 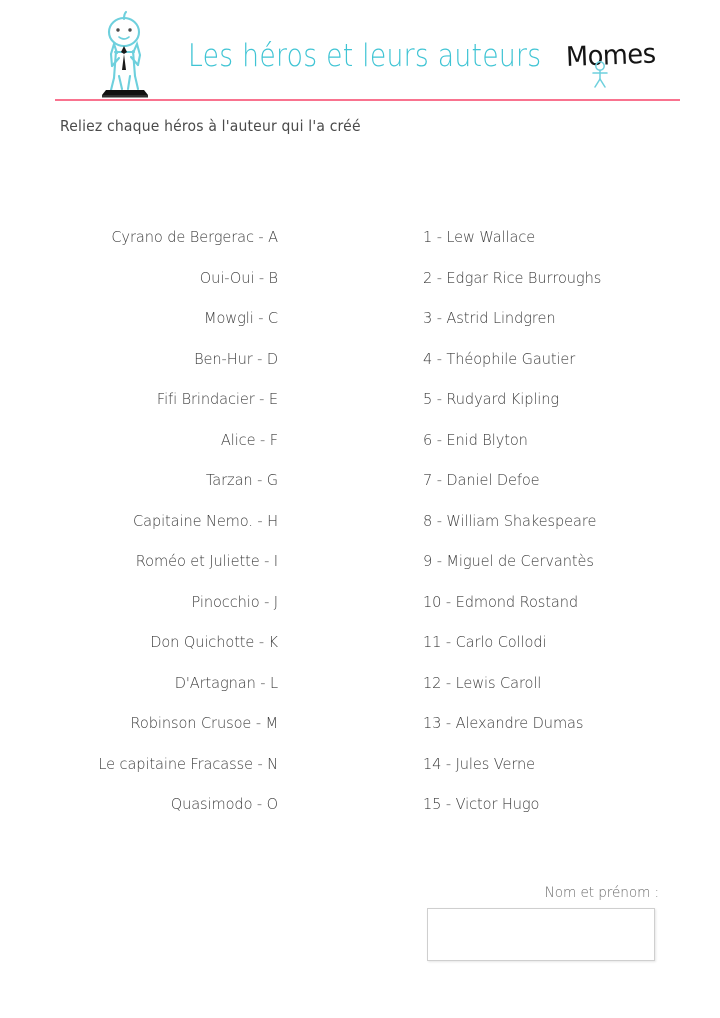 I want to click on author-item: 11 - Carlo Collodi, so click(x=554, y=642).